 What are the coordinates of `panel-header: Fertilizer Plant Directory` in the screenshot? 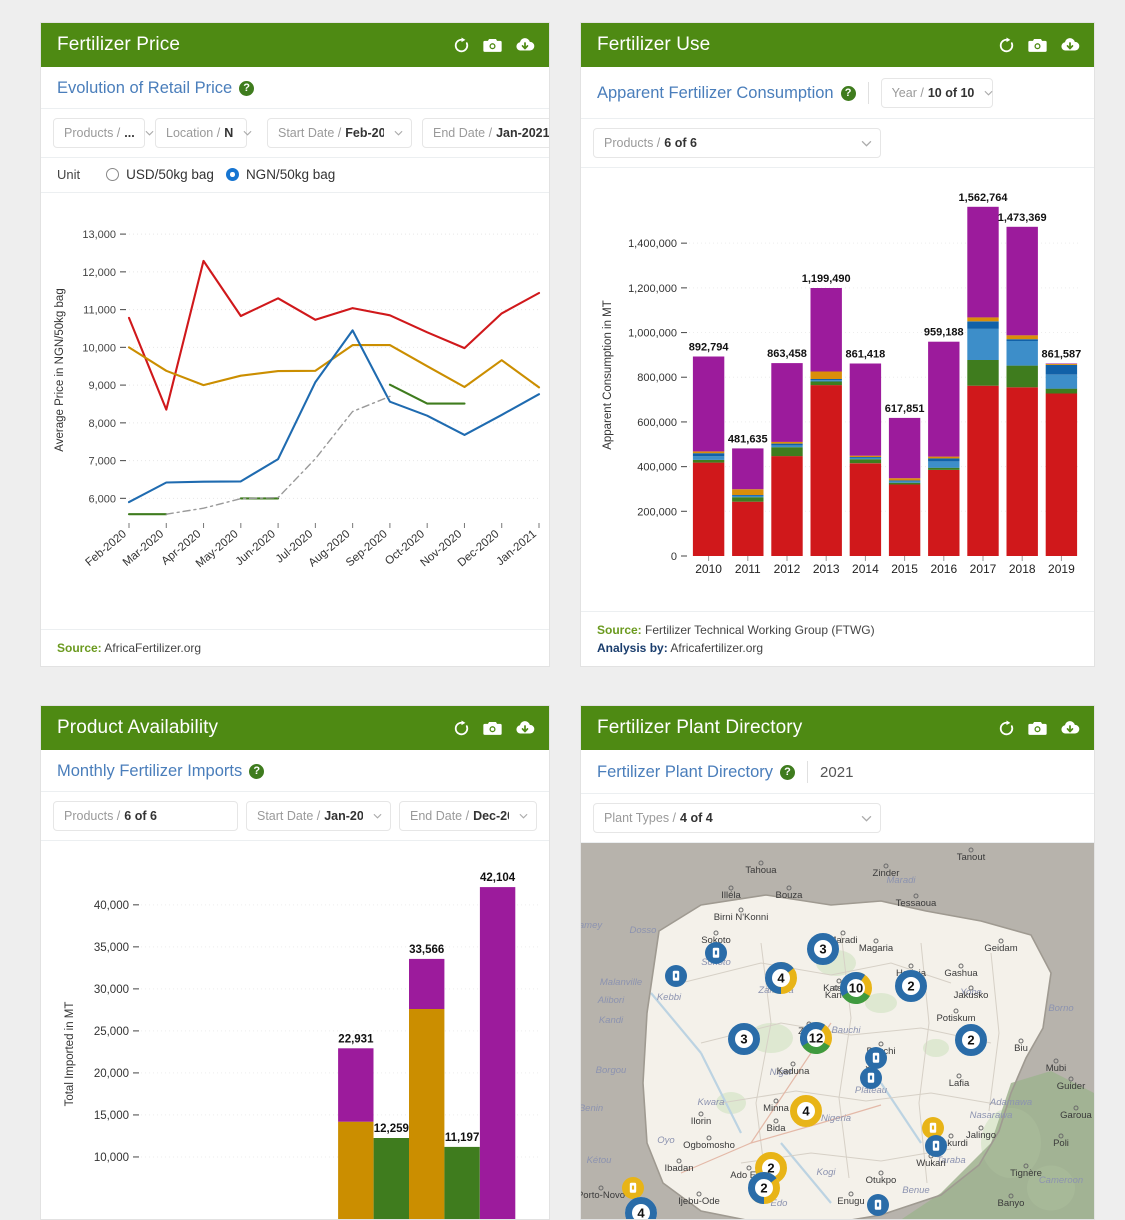 It's located at (837, 728).